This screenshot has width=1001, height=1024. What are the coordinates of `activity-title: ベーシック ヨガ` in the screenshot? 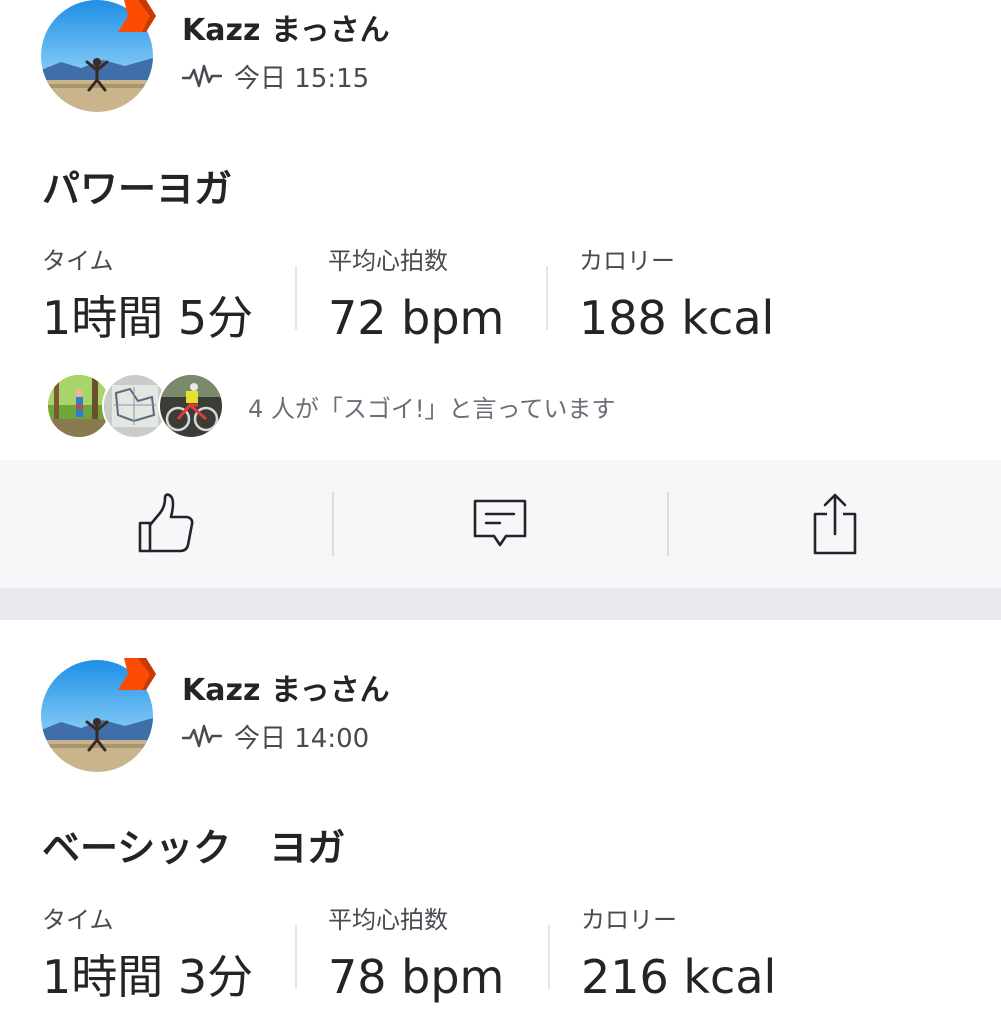 It's located at (193, 844).